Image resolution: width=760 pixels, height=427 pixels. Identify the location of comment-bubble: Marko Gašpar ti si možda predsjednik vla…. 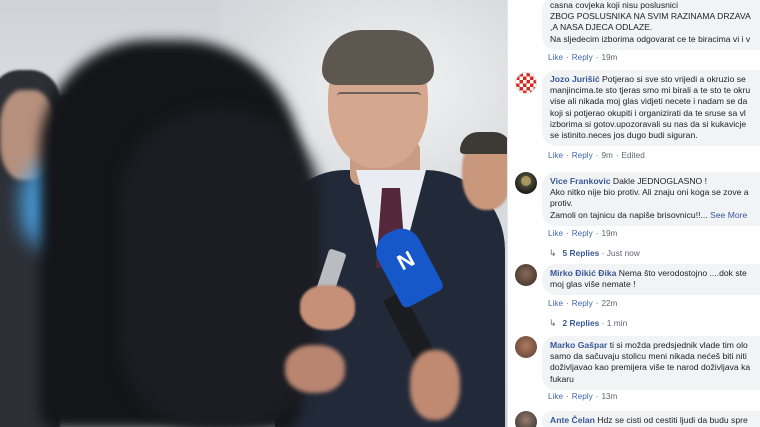
(651, 363).